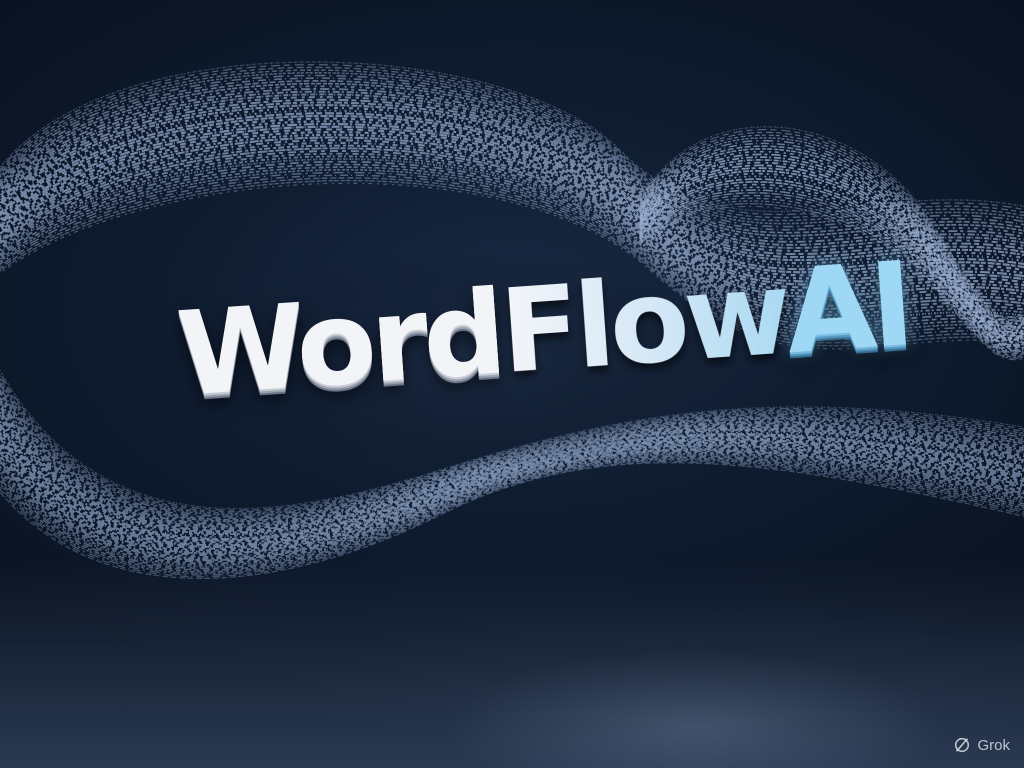 Image resolution: width=1024 pixels, height=768 pixels. What do you see at coordinates (643, 323) in the screenshot?
I see `logo-part-flow: Flow` at bounding box center [643, 323].